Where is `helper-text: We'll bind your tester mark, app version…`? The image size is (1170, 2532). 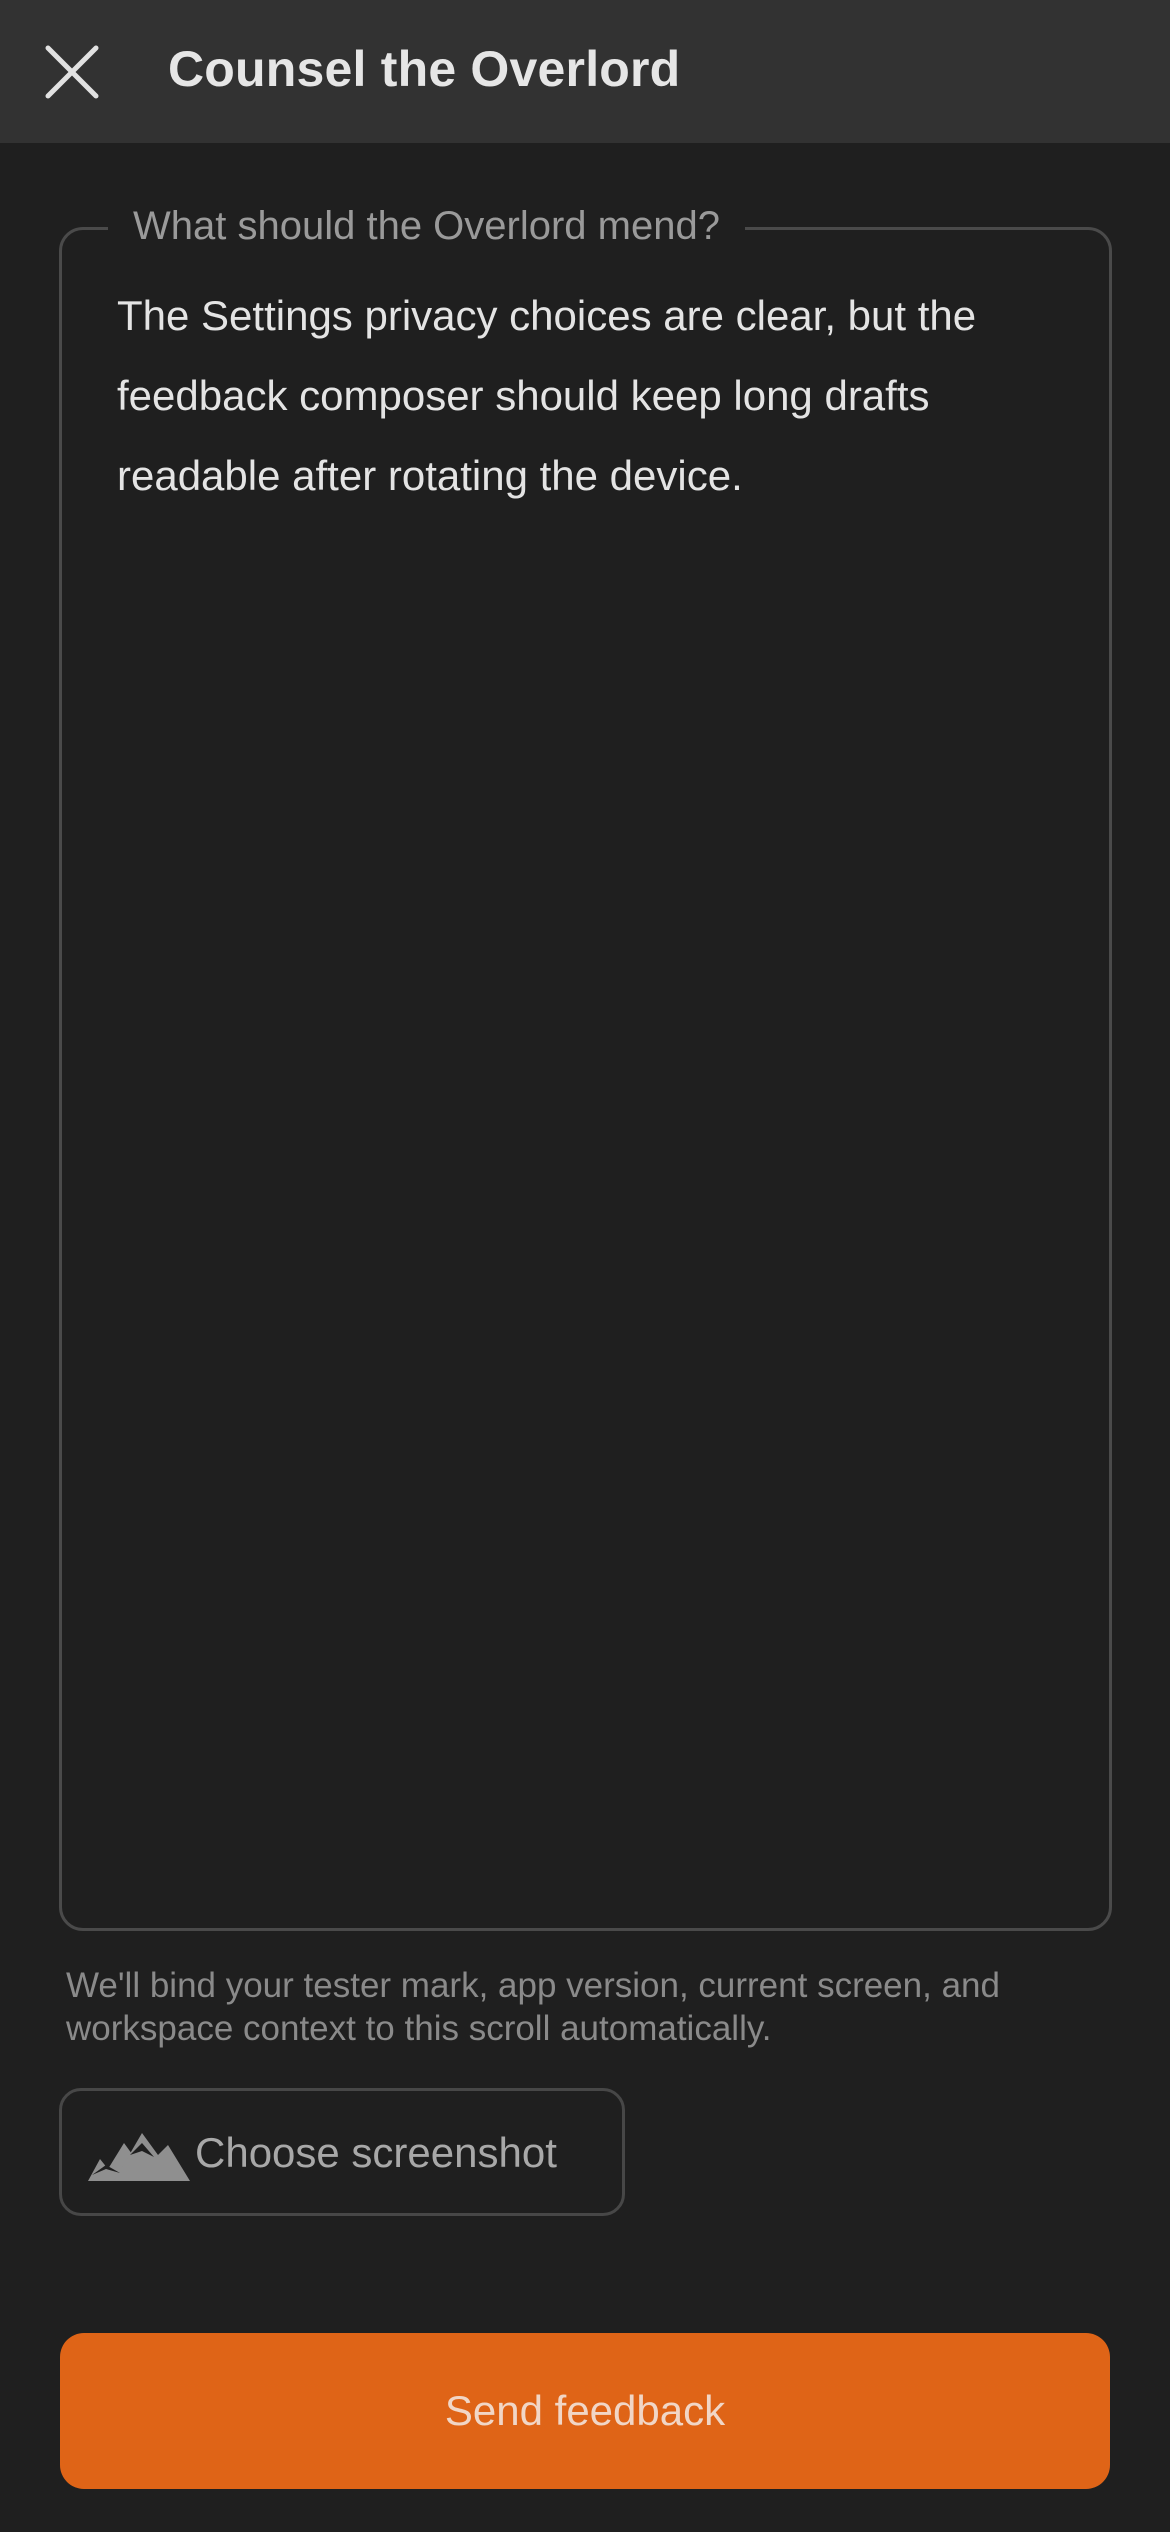 helper-text: We'll bind your tester mark, app version… is located at coordinates (533, 2007).